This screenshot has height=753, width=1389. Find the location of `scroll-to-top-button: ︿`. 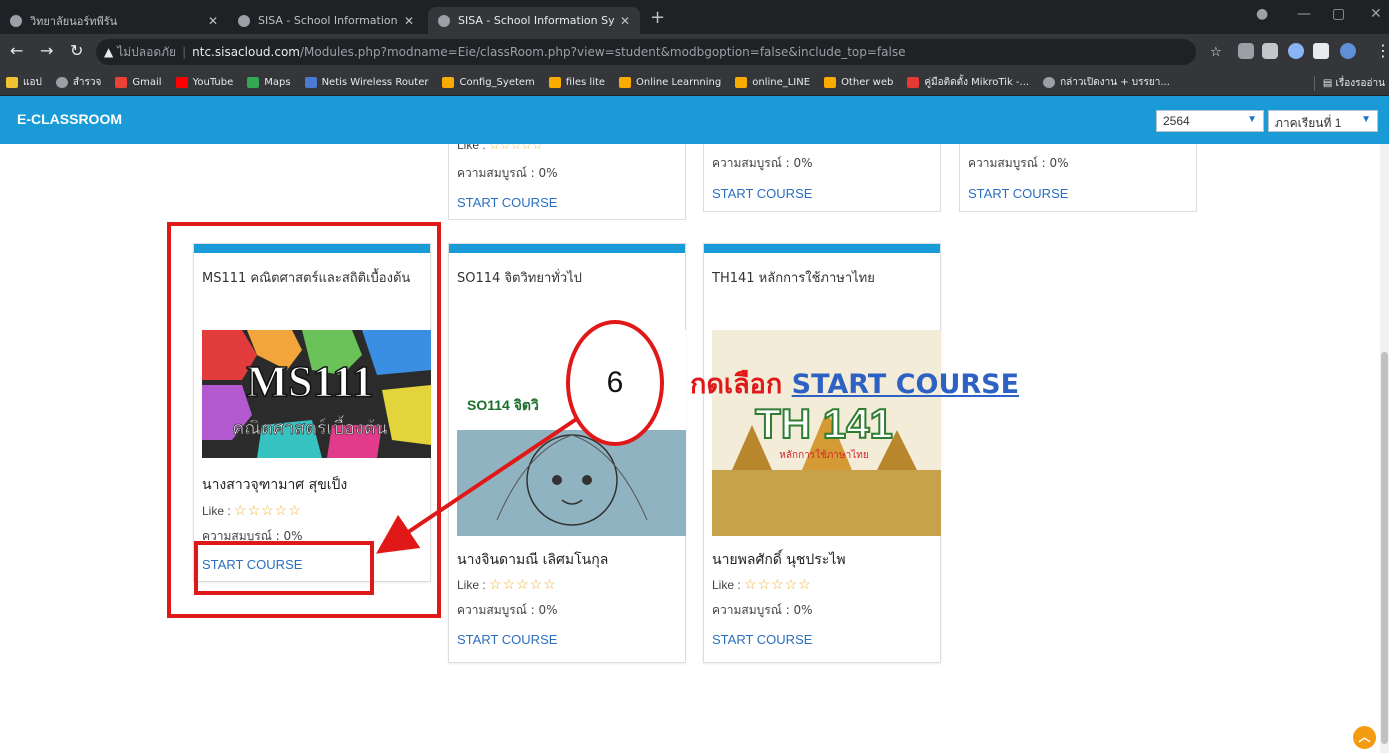

scroll-to-top-button: ︿ is located at coordinates (1364, 737).